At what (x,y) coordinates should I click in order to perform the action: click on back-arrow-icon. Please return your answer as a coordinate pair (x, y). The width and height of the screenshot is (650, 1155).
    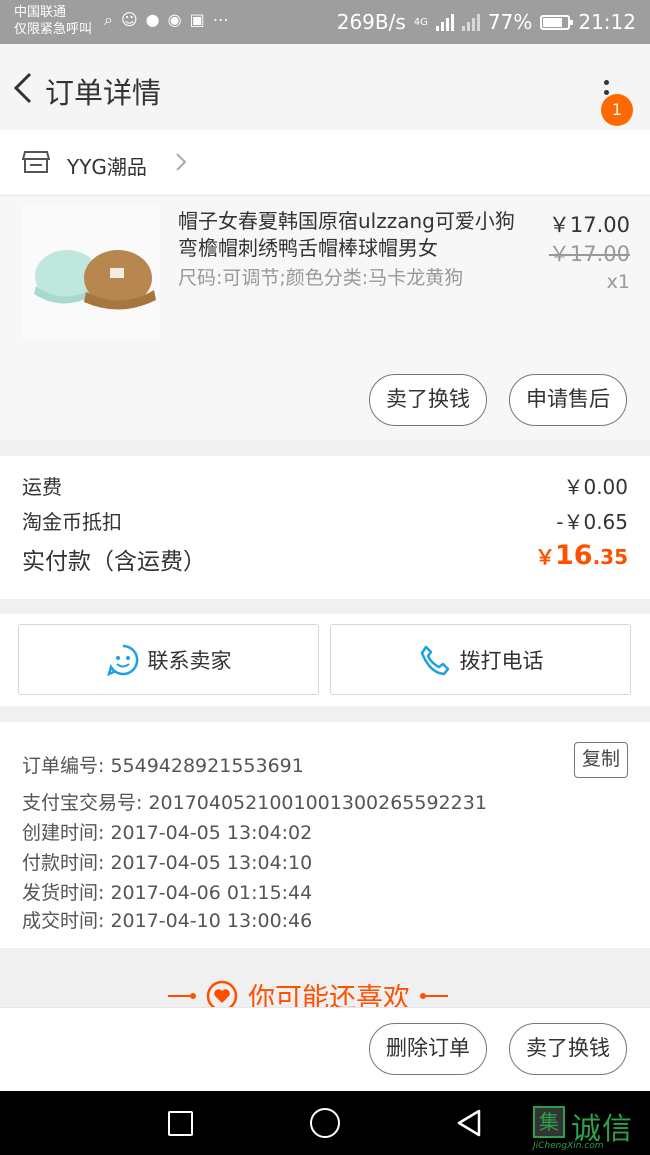
    Looking at the image, I should click on (25, 88).